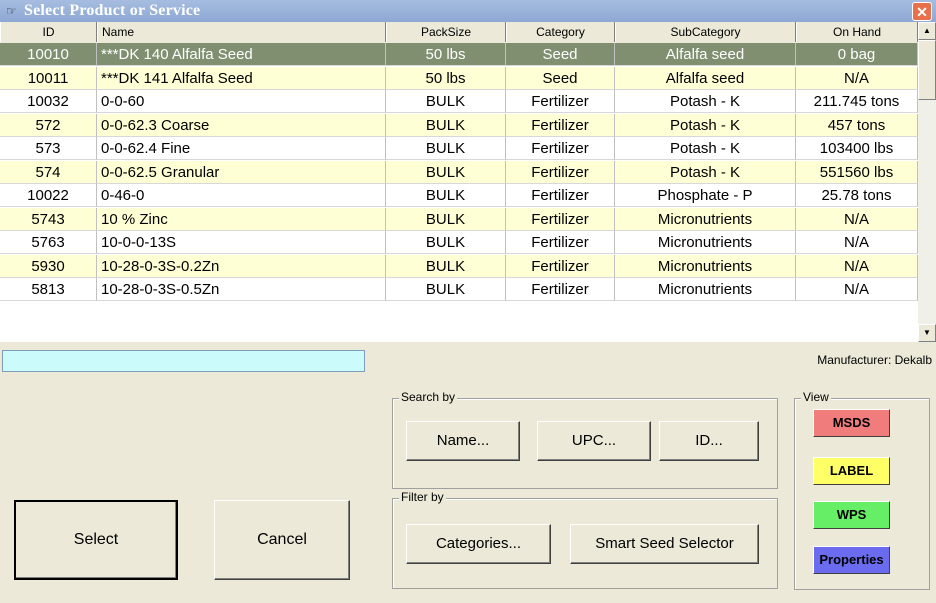  Describe the element at coordinates (857, 172) in the screenshot. I see `cell-onhand: 551560 lbs` at that location.